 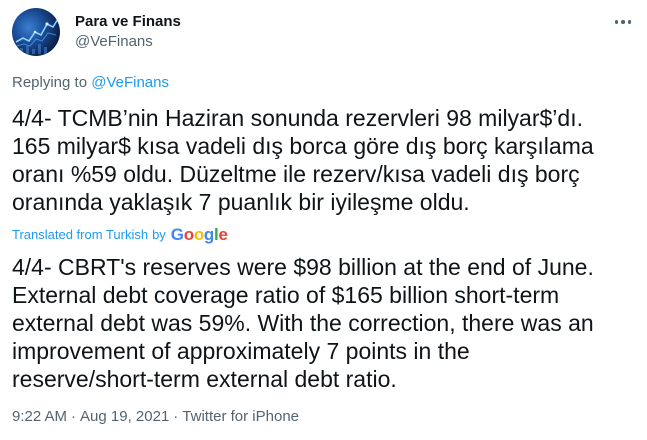 I want to click on translated-label: Translated from Turkish, so click(x=80, y=235).